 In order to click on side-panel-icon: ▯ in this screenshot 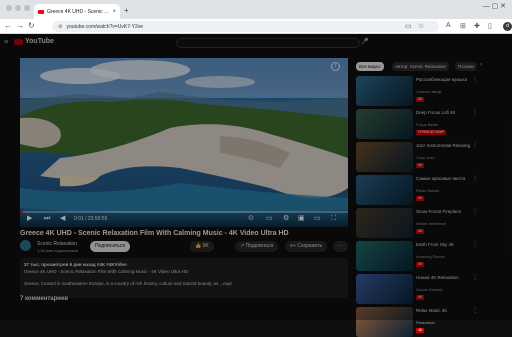, I will do `click(490, 26)`.